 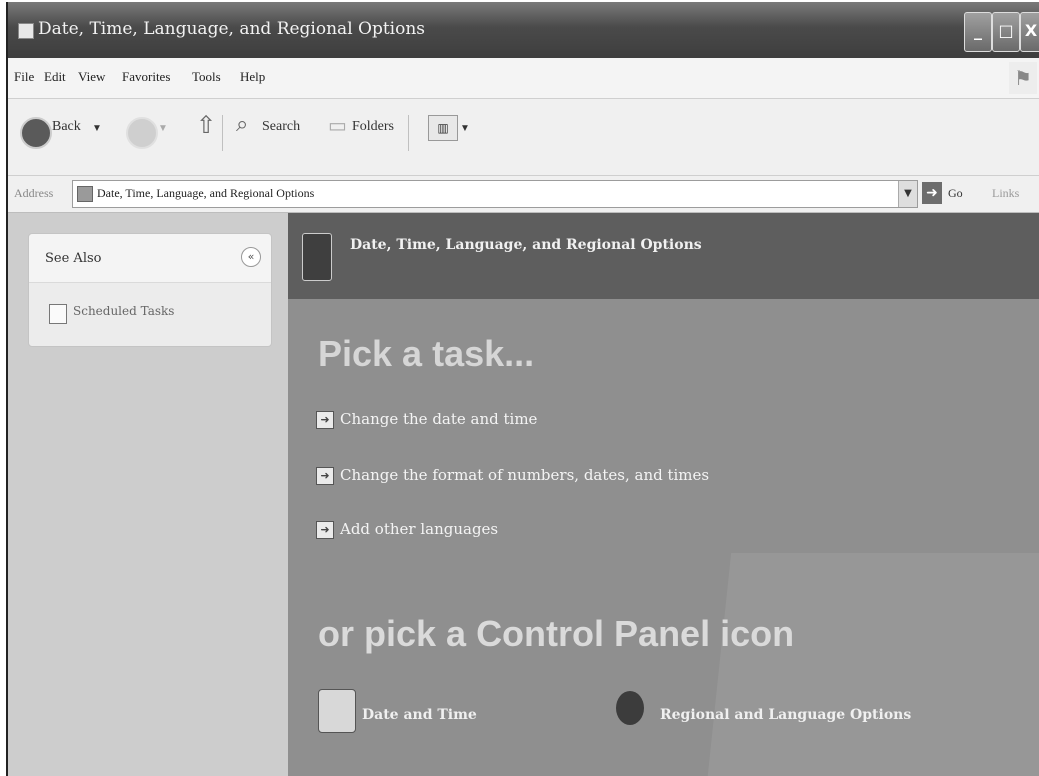 I want to click on up-folder-icon: ⇧, so click(x=206, y=125).